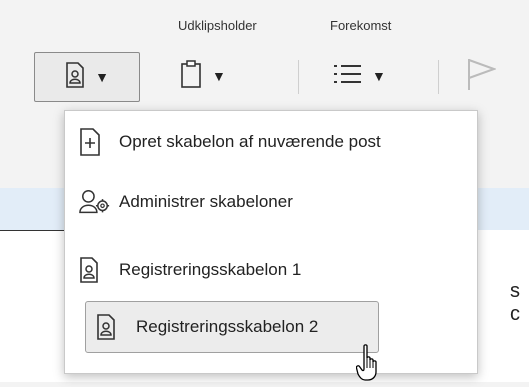 This screenshot has height=387, width=529. Describe the element at coordinates (203, 76) in the screenshot. I see `clipboard-button: ▼` at that location.